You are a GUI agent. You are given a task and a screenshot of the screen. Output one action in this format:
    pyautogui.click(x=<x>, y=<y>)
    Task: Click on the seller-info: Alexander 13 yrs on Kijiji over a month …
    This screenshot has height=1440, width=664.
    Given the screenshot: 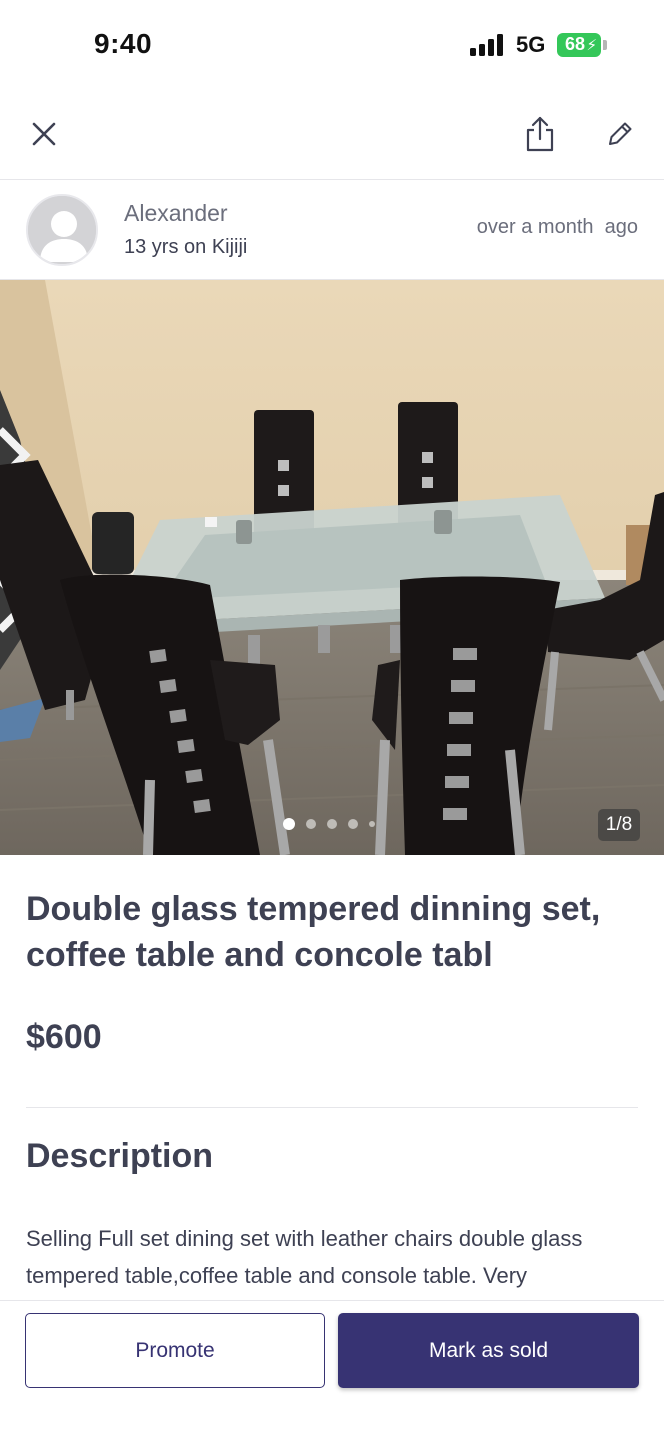 What is the action you would take?
    pyautogui.click(x=332, y=230)
    